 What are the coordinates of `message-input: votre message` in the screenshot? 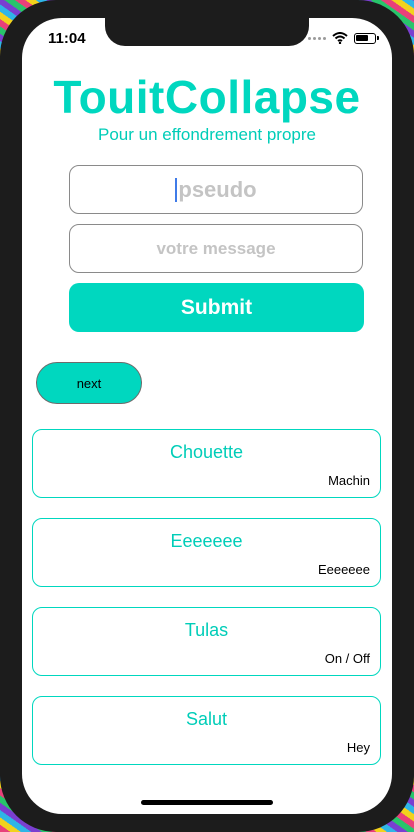 It's located at (216, 248).